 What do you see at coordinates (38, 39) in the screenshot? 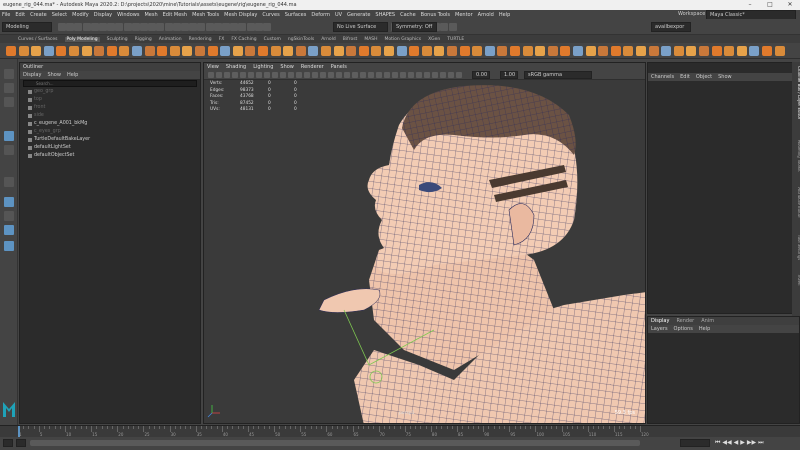
I see `shelf-tab-curves-surfaces: Curves / Surfaces` at bounding box center [38, 39].